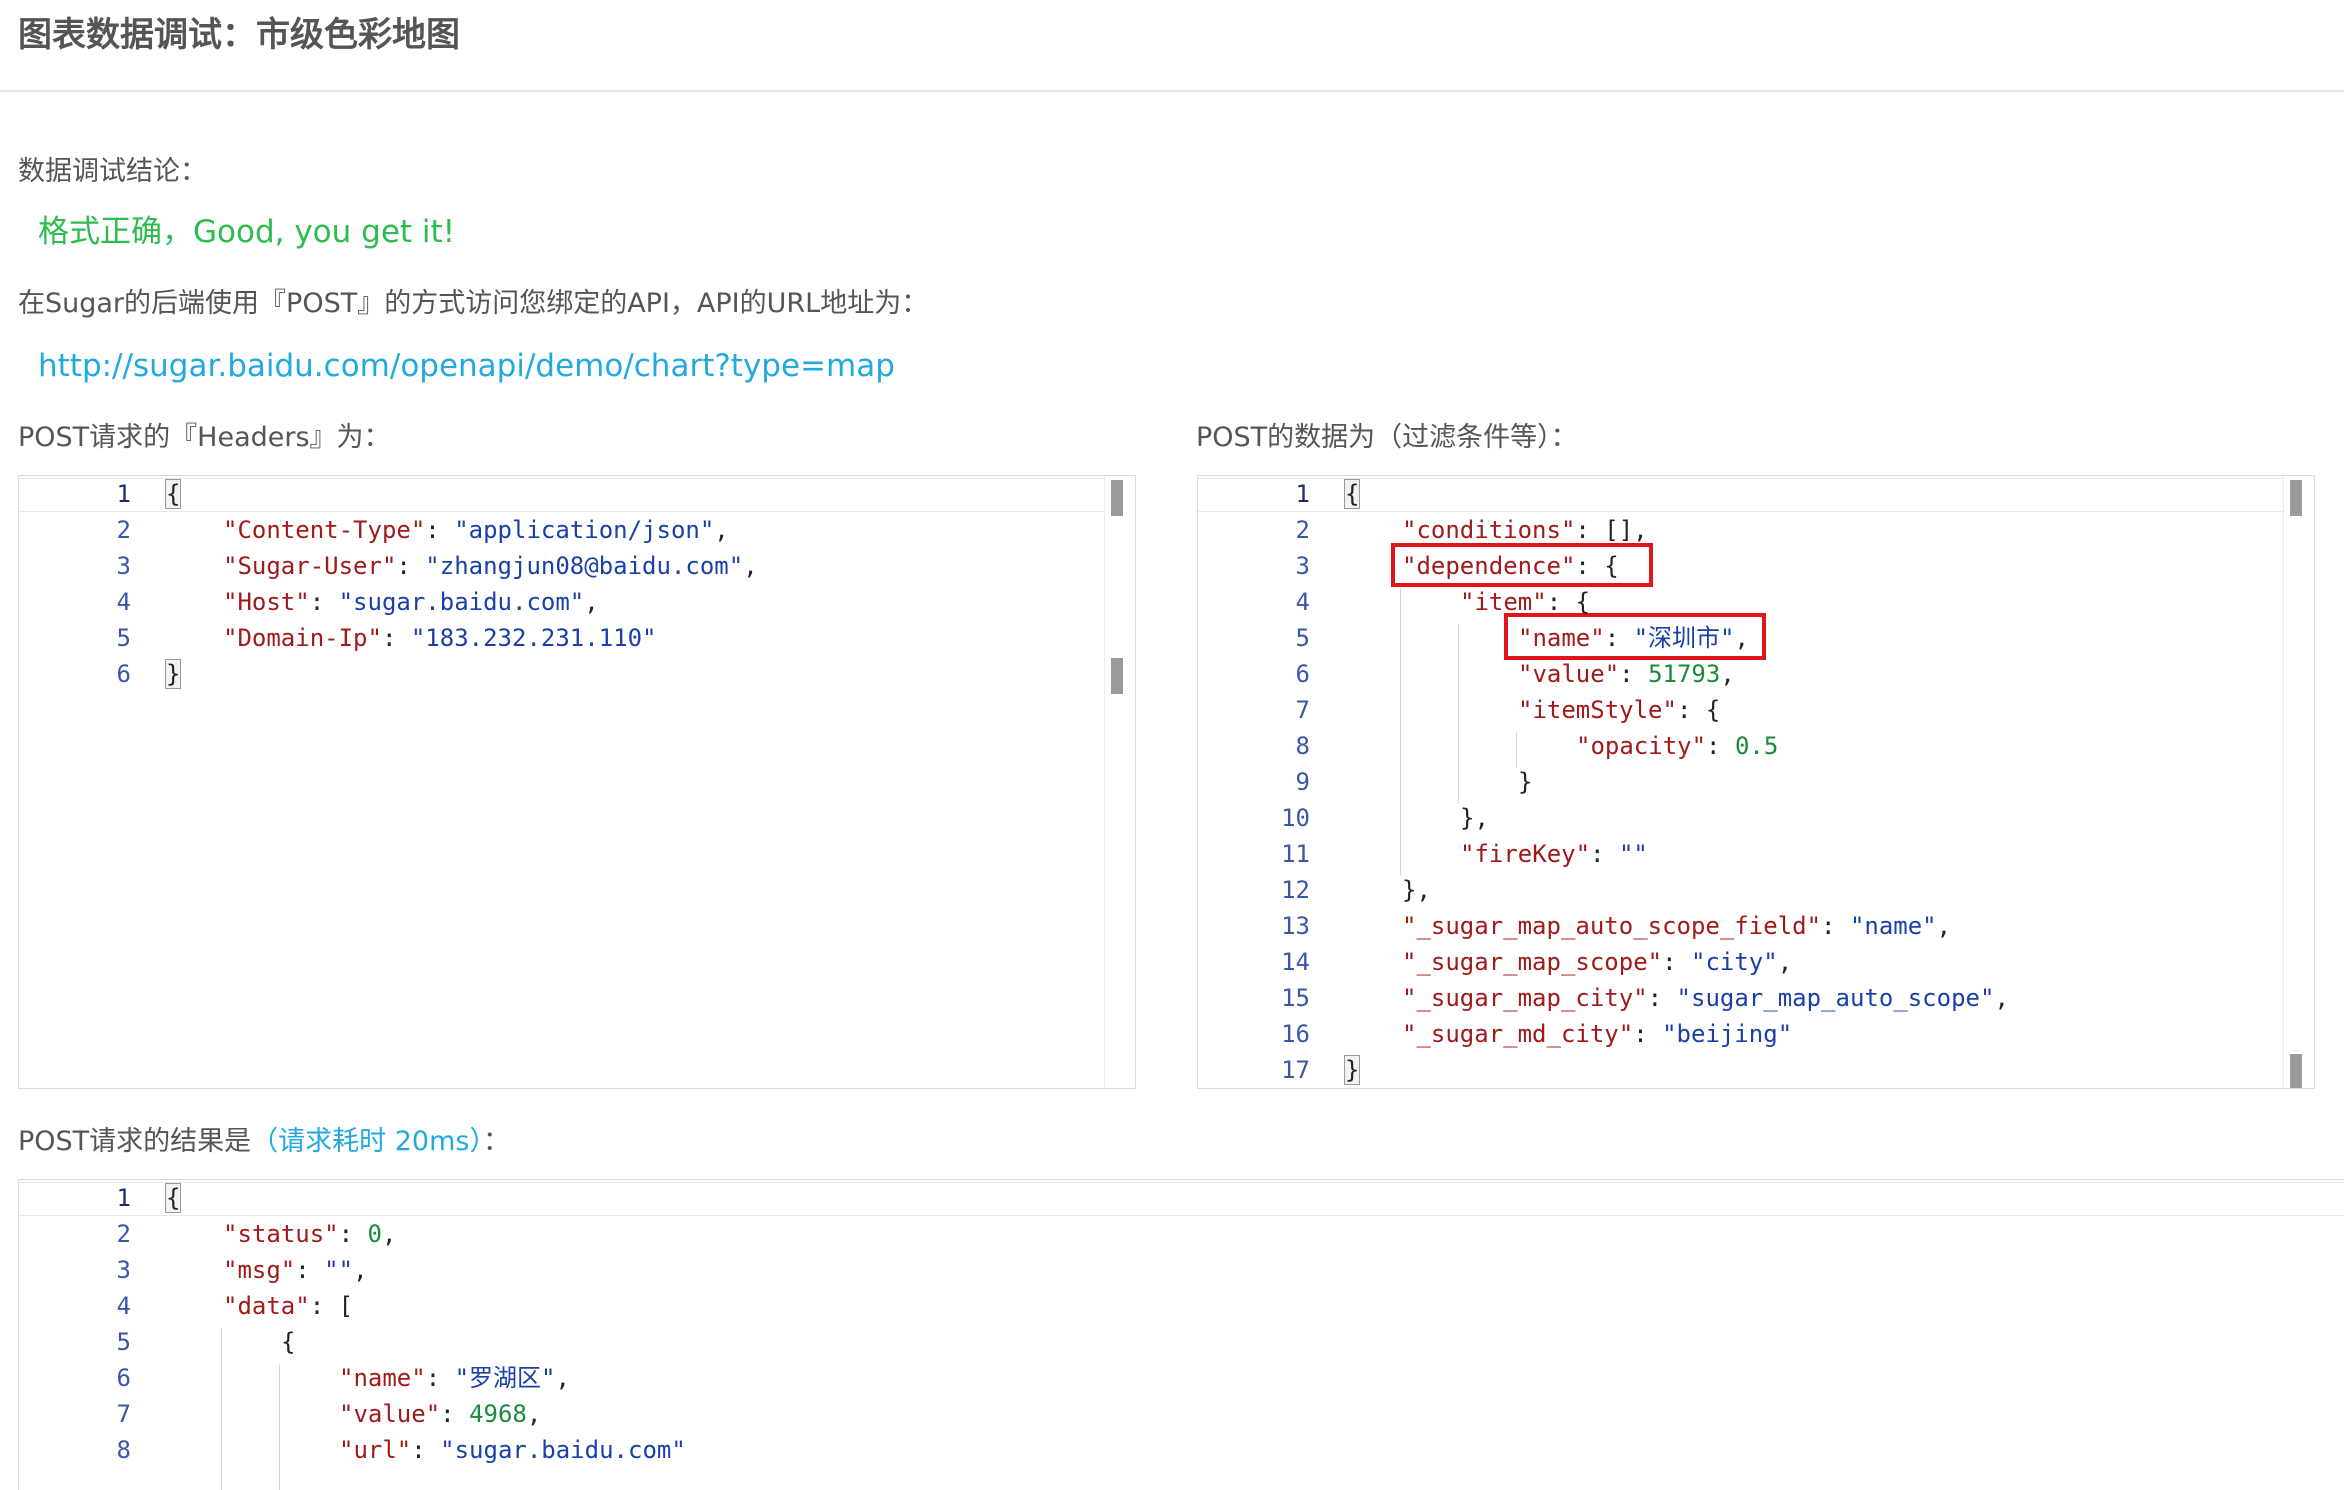  Describe the element at coordinates (1612, 926) in the screenshot. I see `json-key: "_sugar_map_auto_scope_field"` at that location.